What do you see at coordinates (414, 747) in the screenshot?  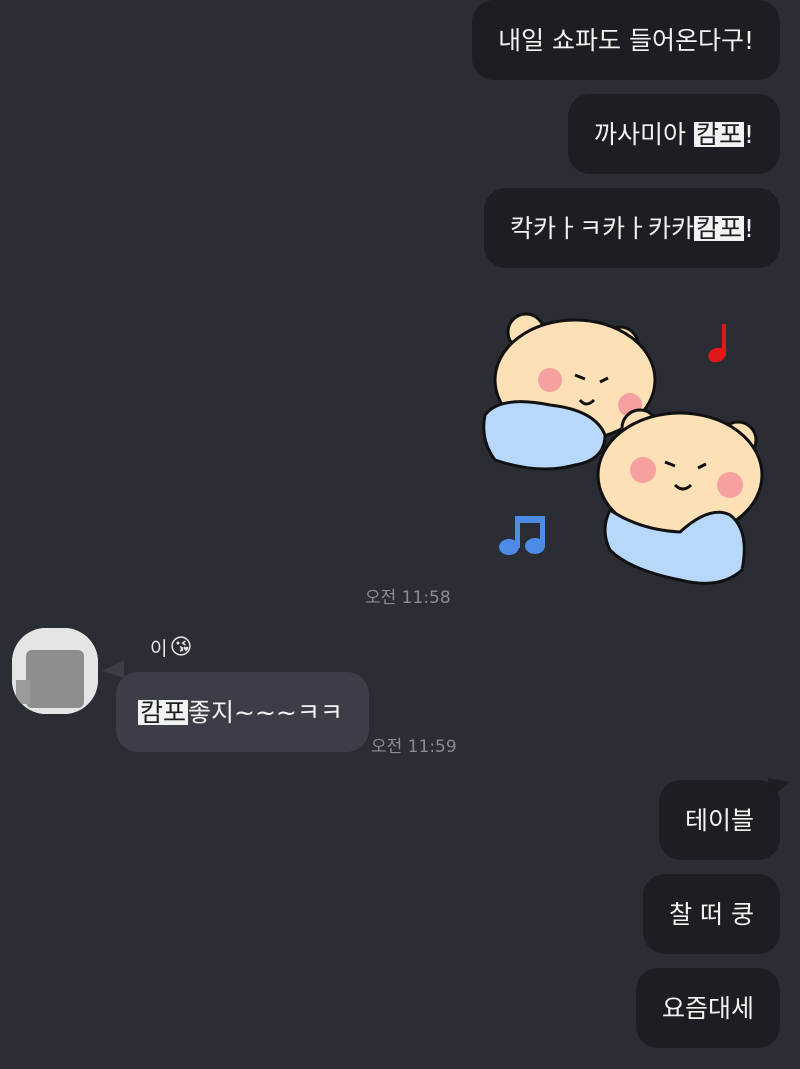 I see `timestamp: 오전 11:59` at bounding box center [414, 747].